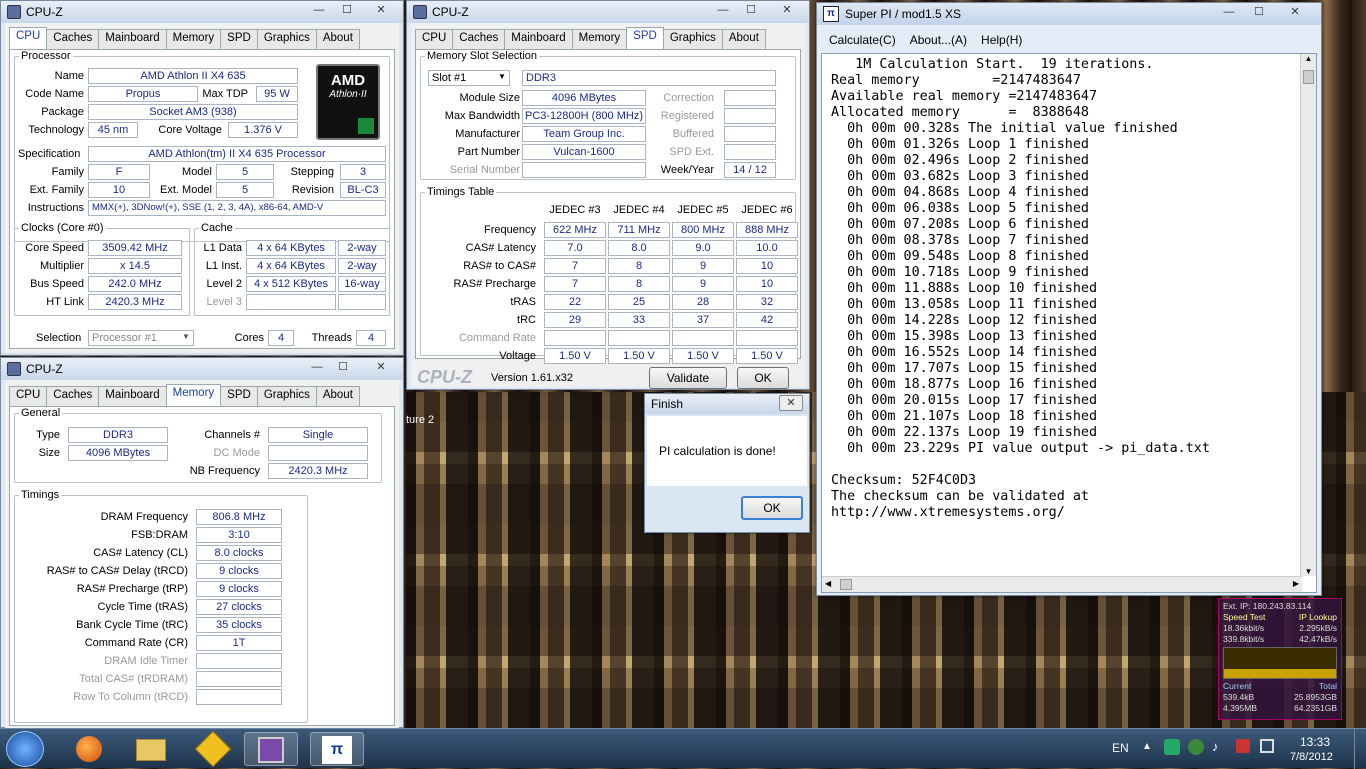 This screenshot has width=1366, height=769. Describe the element at coordinates (44, 369) in the screenshot. I see `window-title: CPU-Z` at that location.